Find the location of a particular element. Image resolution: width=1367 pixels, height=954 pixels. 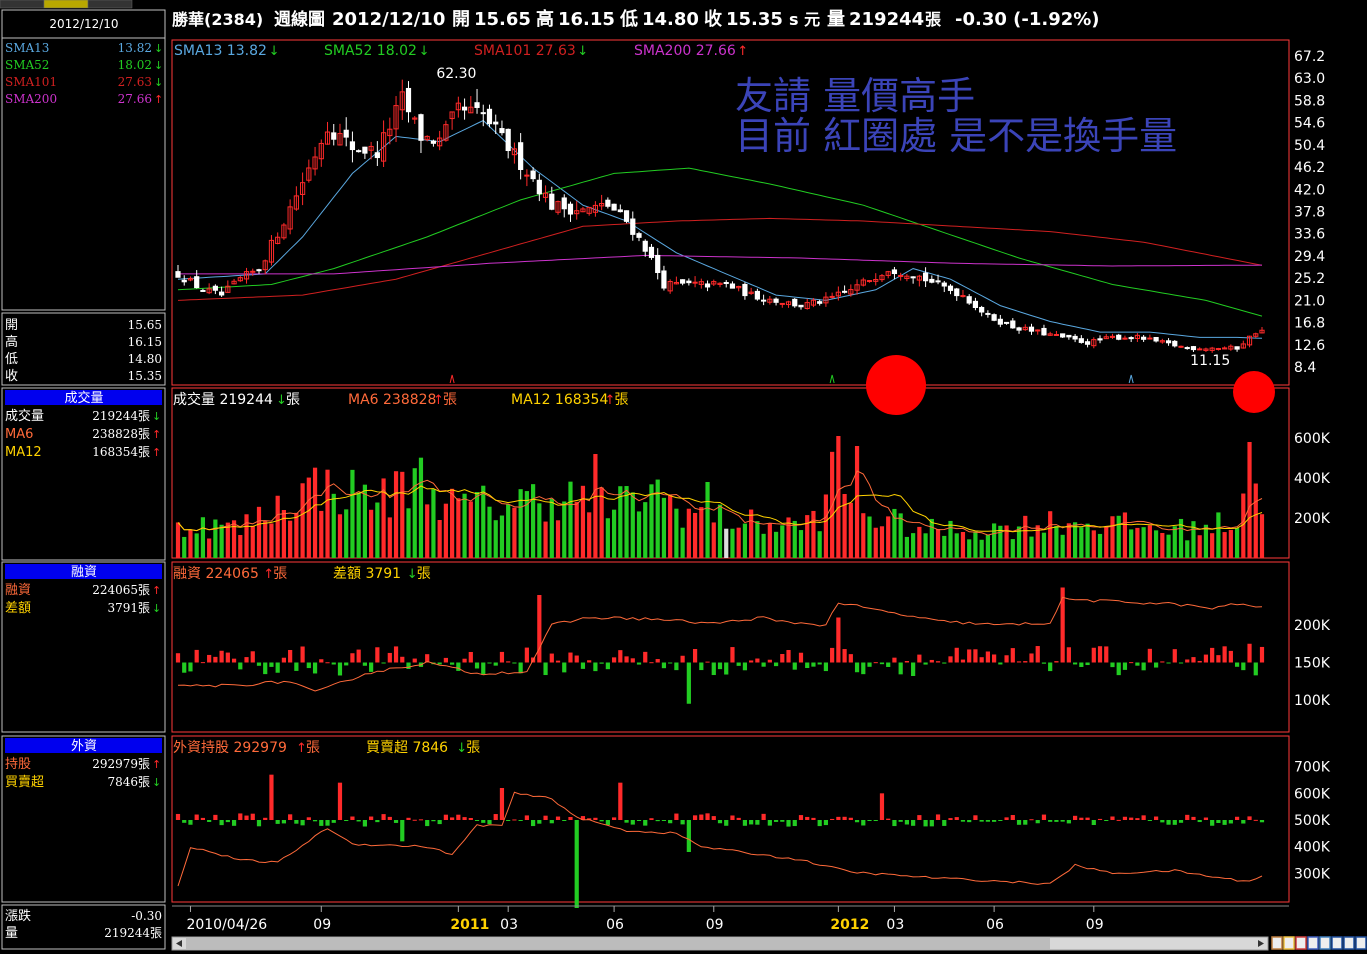

zoom-in-icon is located at coordinates (1349, 943).